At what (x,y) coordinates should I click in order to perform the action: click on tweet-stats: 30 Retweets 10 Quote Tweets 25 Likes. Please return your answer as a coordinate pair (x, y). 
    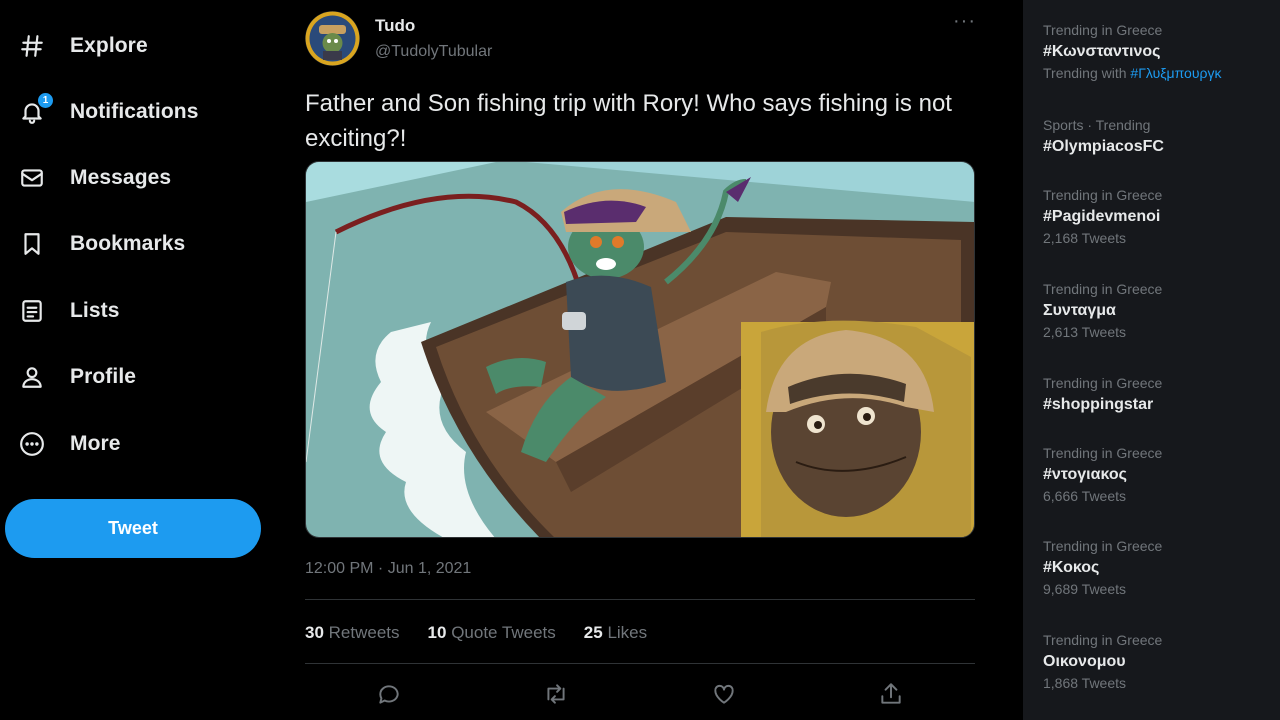
    Looking at the image, I should click on (490, 633).